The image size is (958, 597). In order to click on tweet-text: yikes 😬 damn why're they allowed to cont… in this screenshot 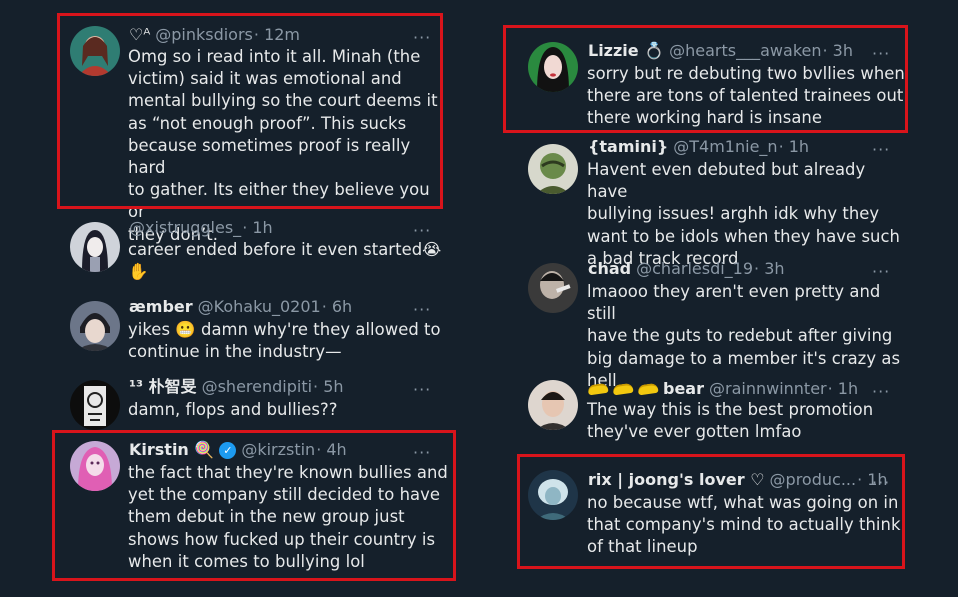, I will do `click(284, 341)`.